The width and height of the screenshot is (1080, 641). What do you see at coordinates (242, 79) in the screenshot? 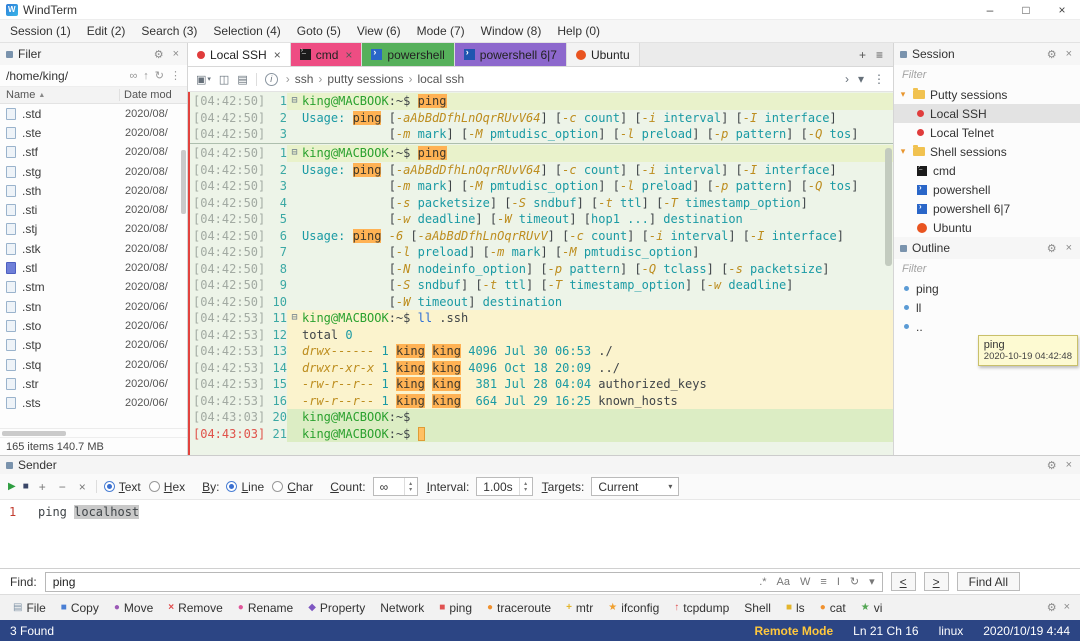
I see `layout-icon: ▤` at bounding box center [242, 79].